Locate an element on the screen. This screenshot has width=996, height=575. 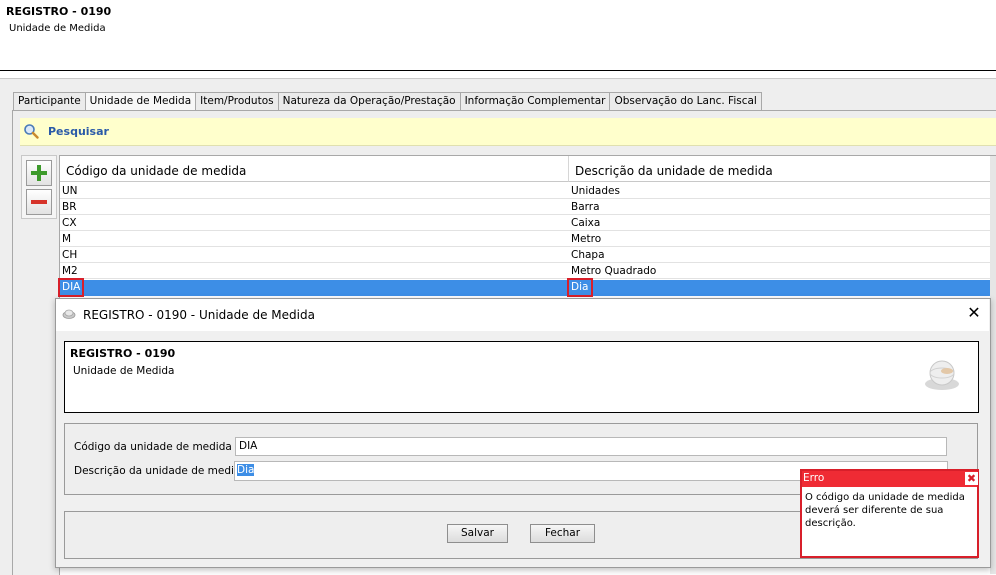
tab-informacao-complementar: Informação Complementar is located at coordinates (535, 101).